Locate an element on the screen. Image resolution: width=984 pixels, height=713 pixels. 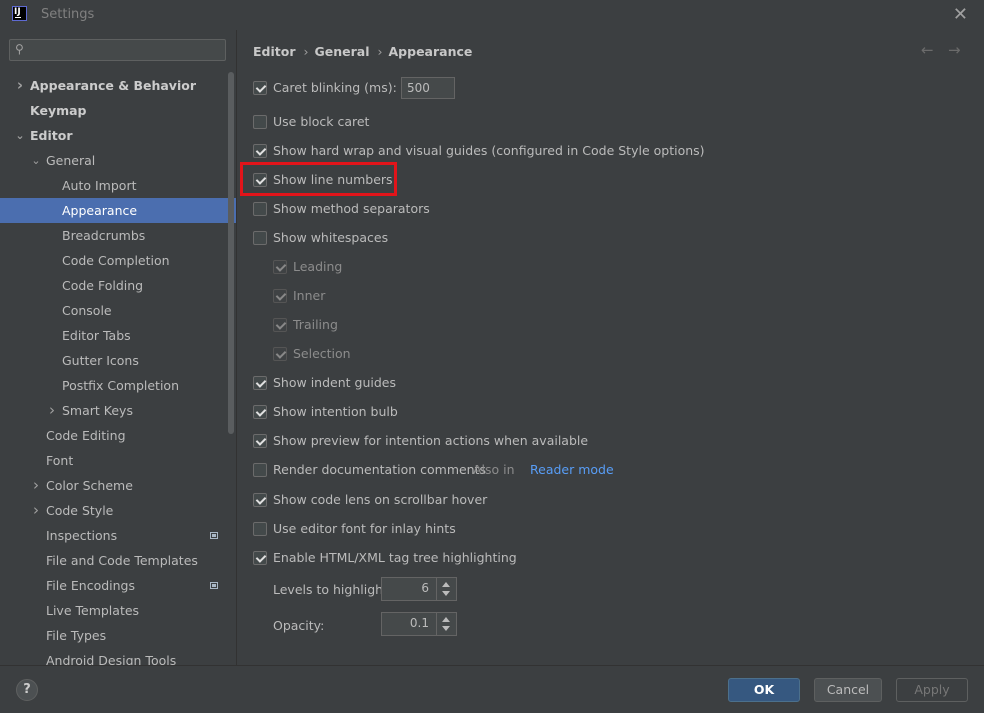
back-arrow-icon: ← is located at coordinates (927, 50).